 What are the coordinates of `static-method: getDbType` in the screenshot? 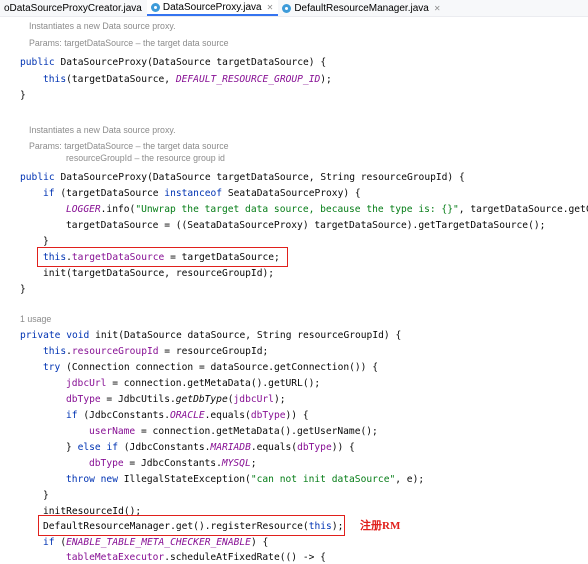 It's located at (201, 399).